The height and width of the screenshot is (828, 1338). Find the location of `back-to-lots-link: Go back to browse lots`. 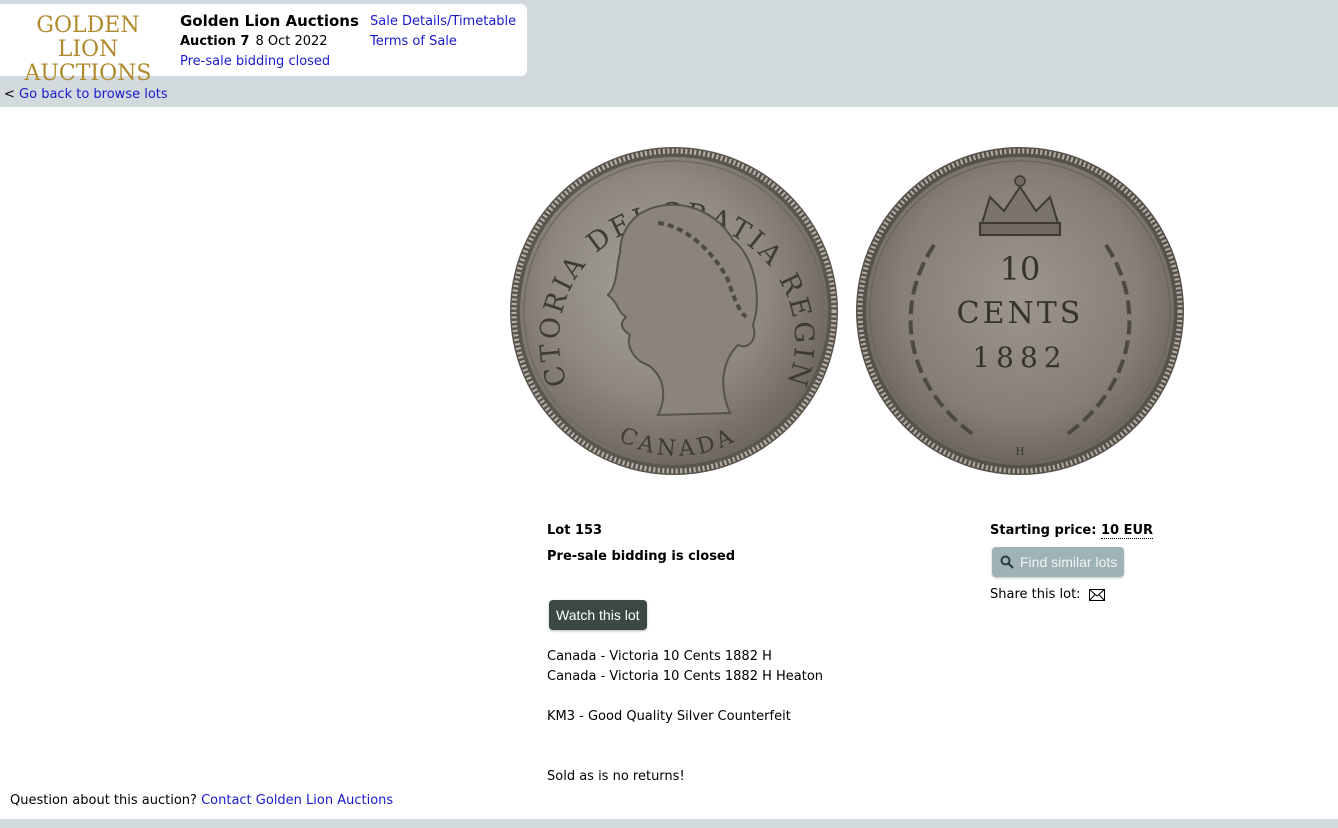

back-to-lots-link: Go back to browse lots is located at coordinates (93, 94).